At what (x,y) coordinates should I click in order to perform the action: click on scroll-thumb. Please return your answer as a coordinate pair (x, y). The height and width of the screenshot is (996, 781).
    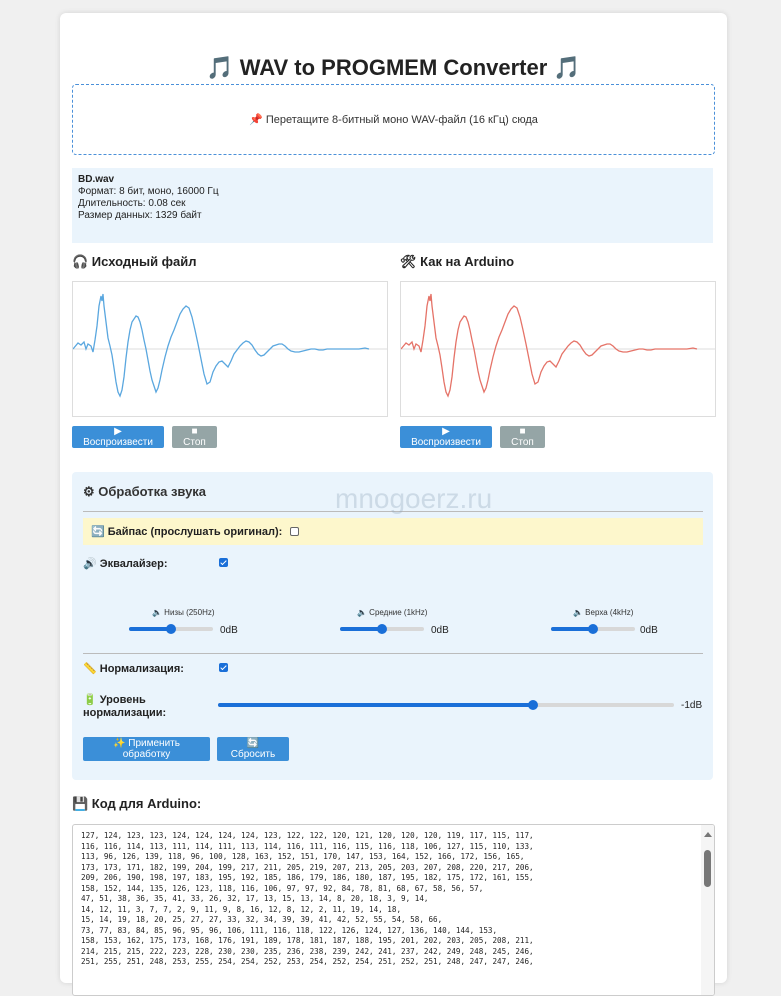
    Looking at the image, I should click on (707, 868).